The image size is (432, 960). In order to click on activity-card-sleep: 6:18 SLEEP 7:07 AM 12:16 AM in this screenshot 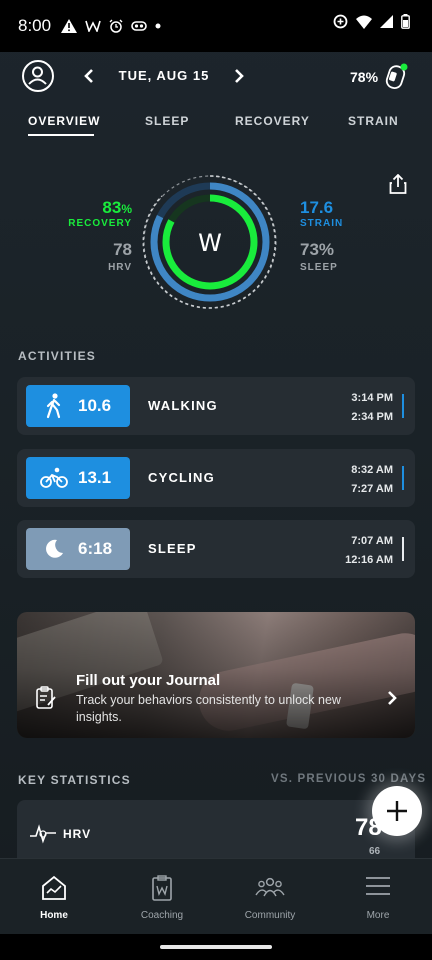, I will do `click(216, 549)`.